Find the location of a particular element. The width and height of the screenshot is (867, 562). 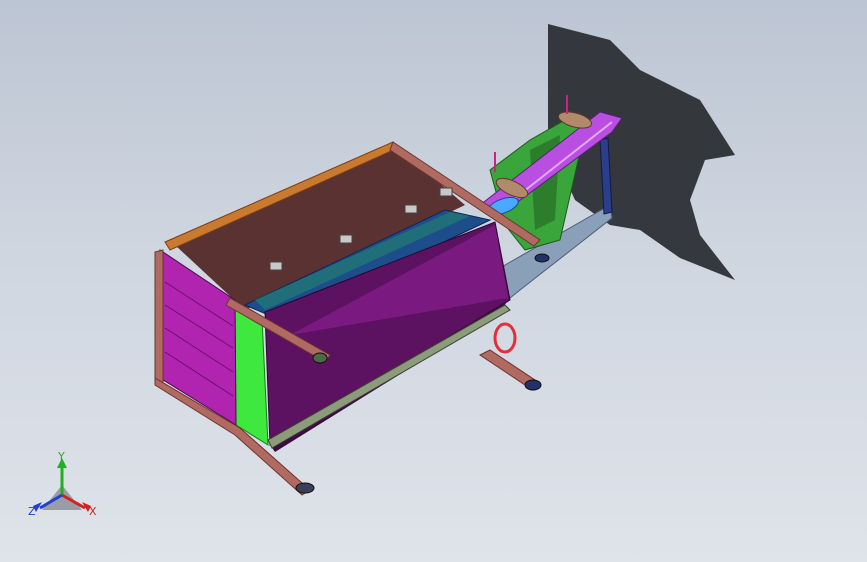

foot-back is located at coordinates (542, 258).